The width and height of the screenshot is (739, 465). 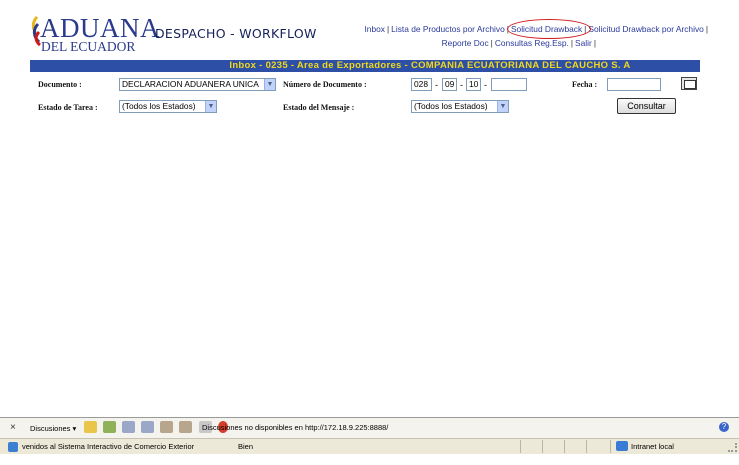 What do you see at coordinates (532, 43) in the screenshot?
I see `nav-link-consultas-reg-esp: Consultas Reg.Esp.` at bounding box center [532, 43].